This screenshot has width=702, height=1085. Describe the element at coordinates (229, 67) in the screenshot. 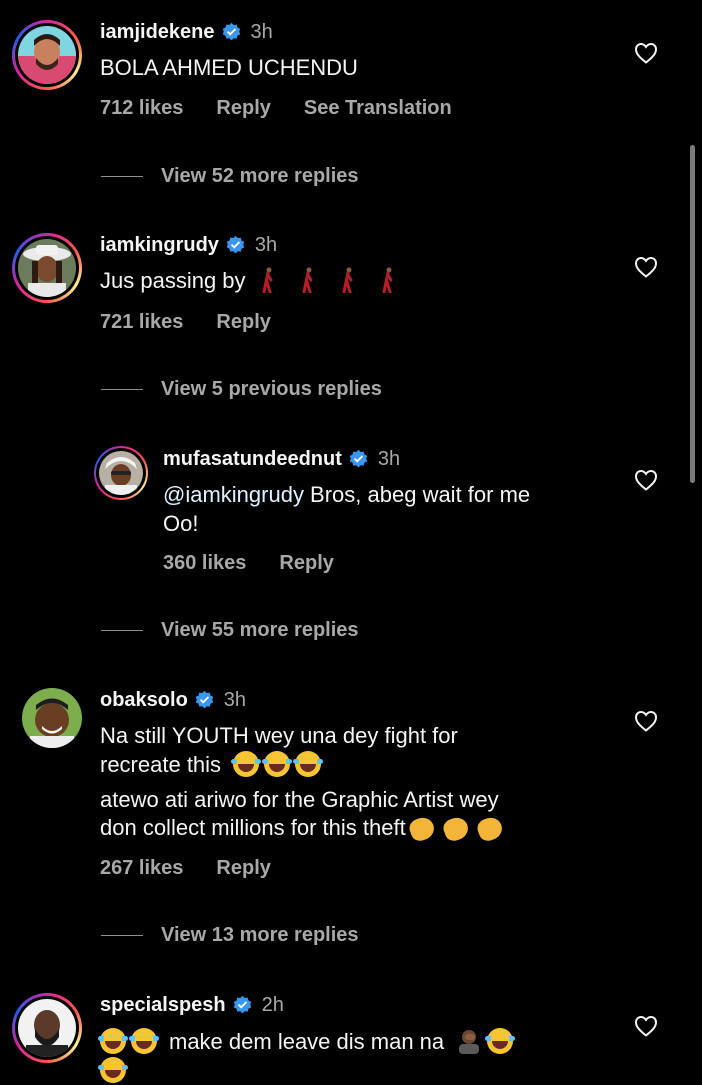

I see `comment-text: BOLA AHMED UCHENDU` at that location.